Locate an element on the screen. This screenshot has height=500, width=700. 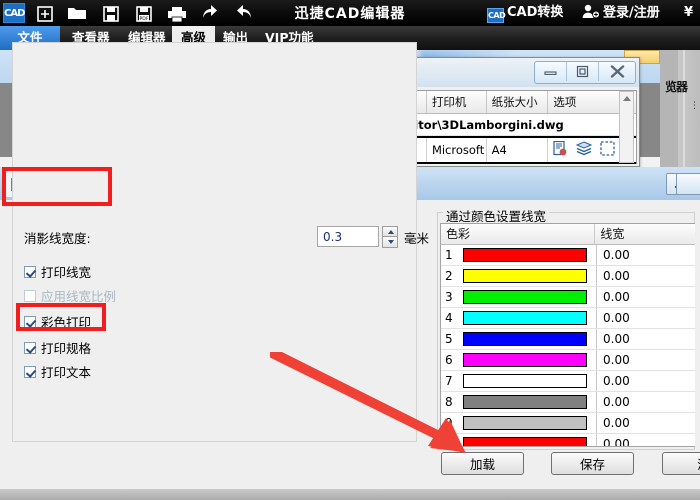
col-line-width: 线宽 is located at coordinates (645, 234).